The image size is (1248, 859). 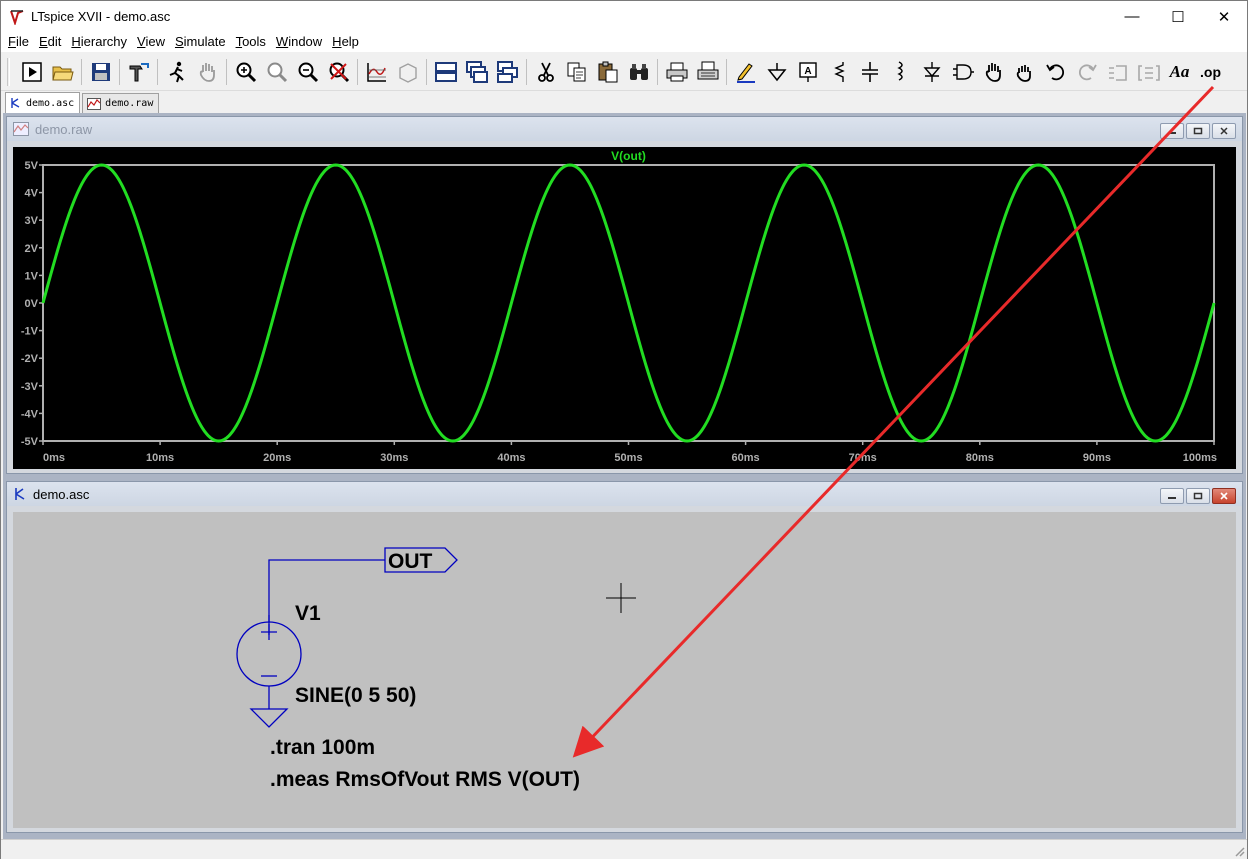 What do you see at coordinates (1200, 458) in the screenshot?
I see `x-tick-label: 100ms` at bounding box center [1200, 458].